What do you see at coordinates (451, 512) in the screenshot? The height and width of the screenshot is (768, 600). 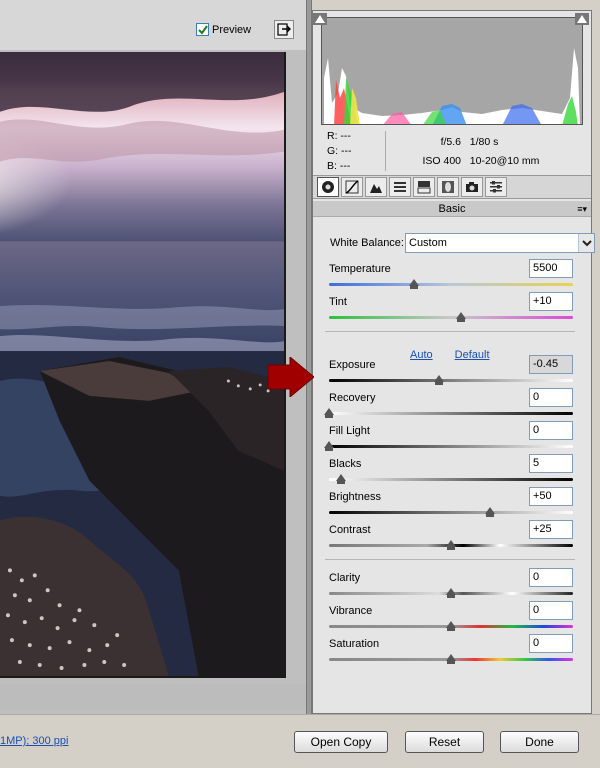 I see `brightness-track` at bounding box center [451, 512].